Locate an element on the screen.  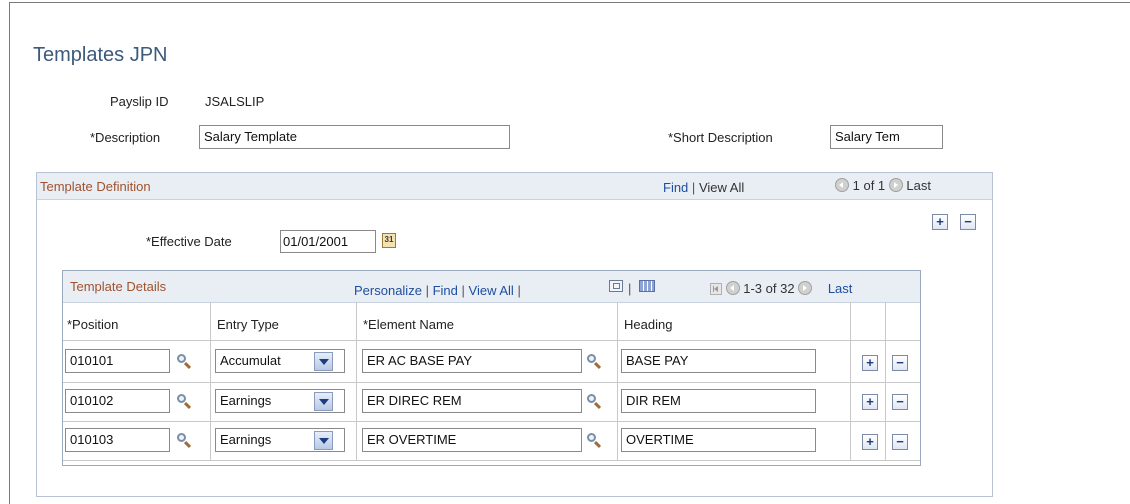
template-details-title: Template Details is located at coordinates (118, 286).